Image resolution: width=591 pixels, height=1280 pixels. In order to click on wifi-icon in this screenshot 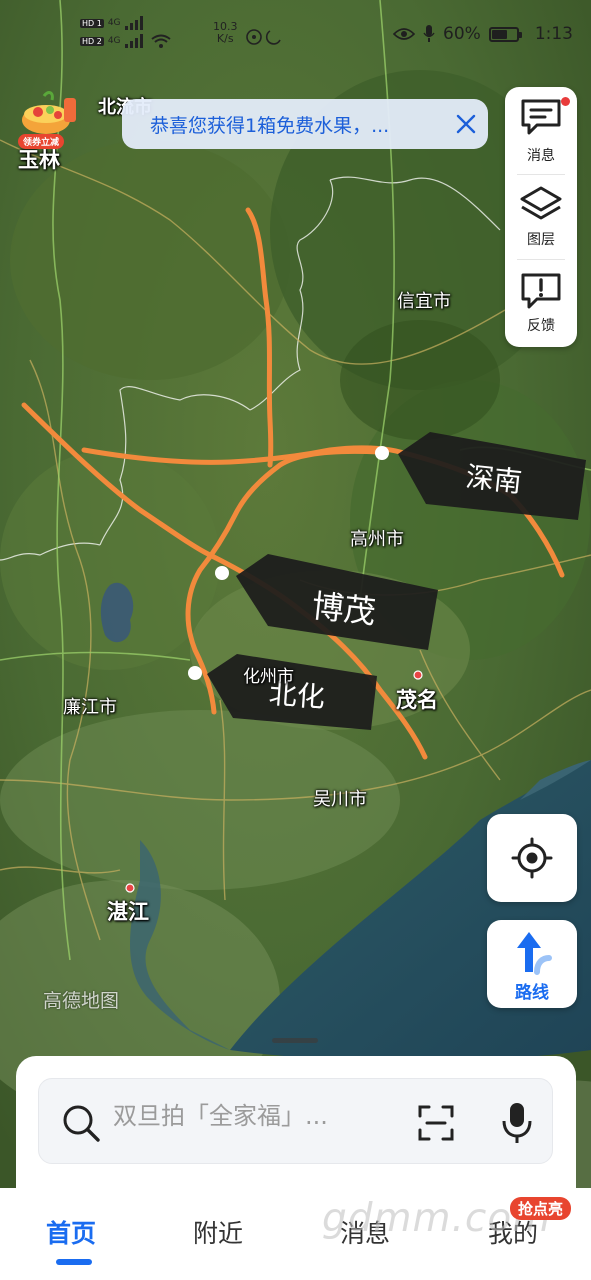, I will do `click(160, 41)`.